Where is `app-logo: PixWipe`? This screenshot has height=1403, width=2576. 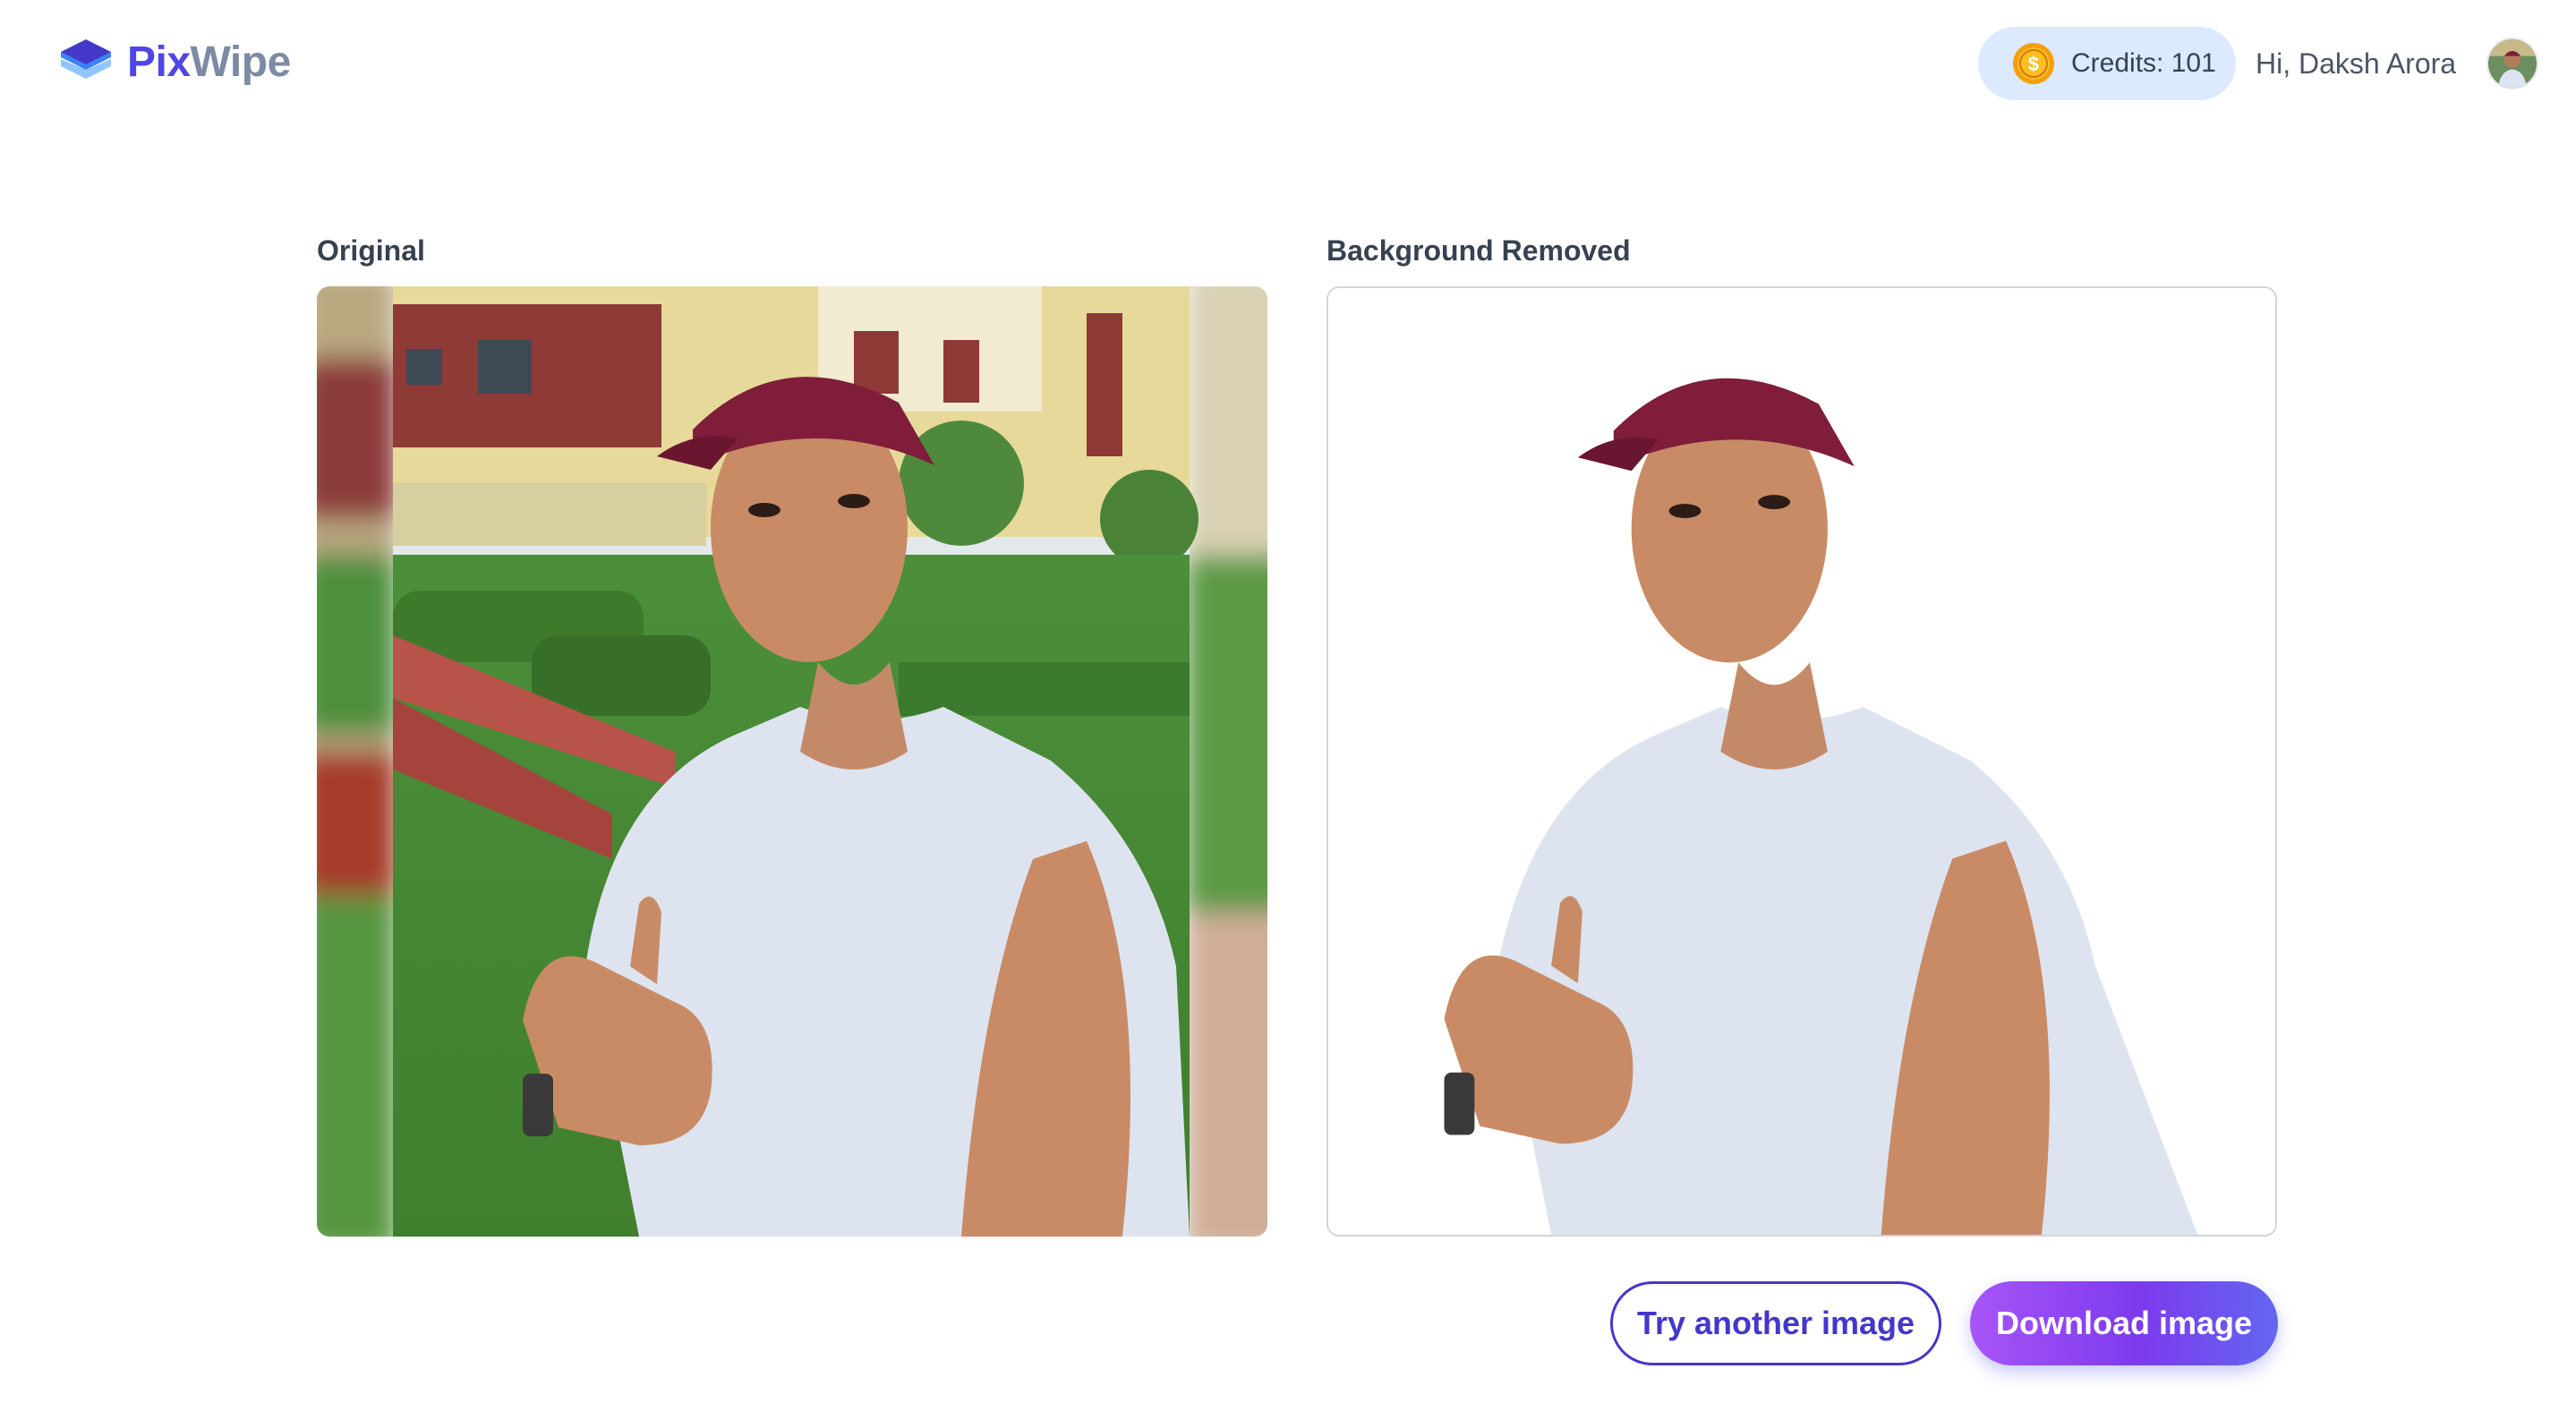 app-logo: PixWipe is located at coordinates (174, 62).